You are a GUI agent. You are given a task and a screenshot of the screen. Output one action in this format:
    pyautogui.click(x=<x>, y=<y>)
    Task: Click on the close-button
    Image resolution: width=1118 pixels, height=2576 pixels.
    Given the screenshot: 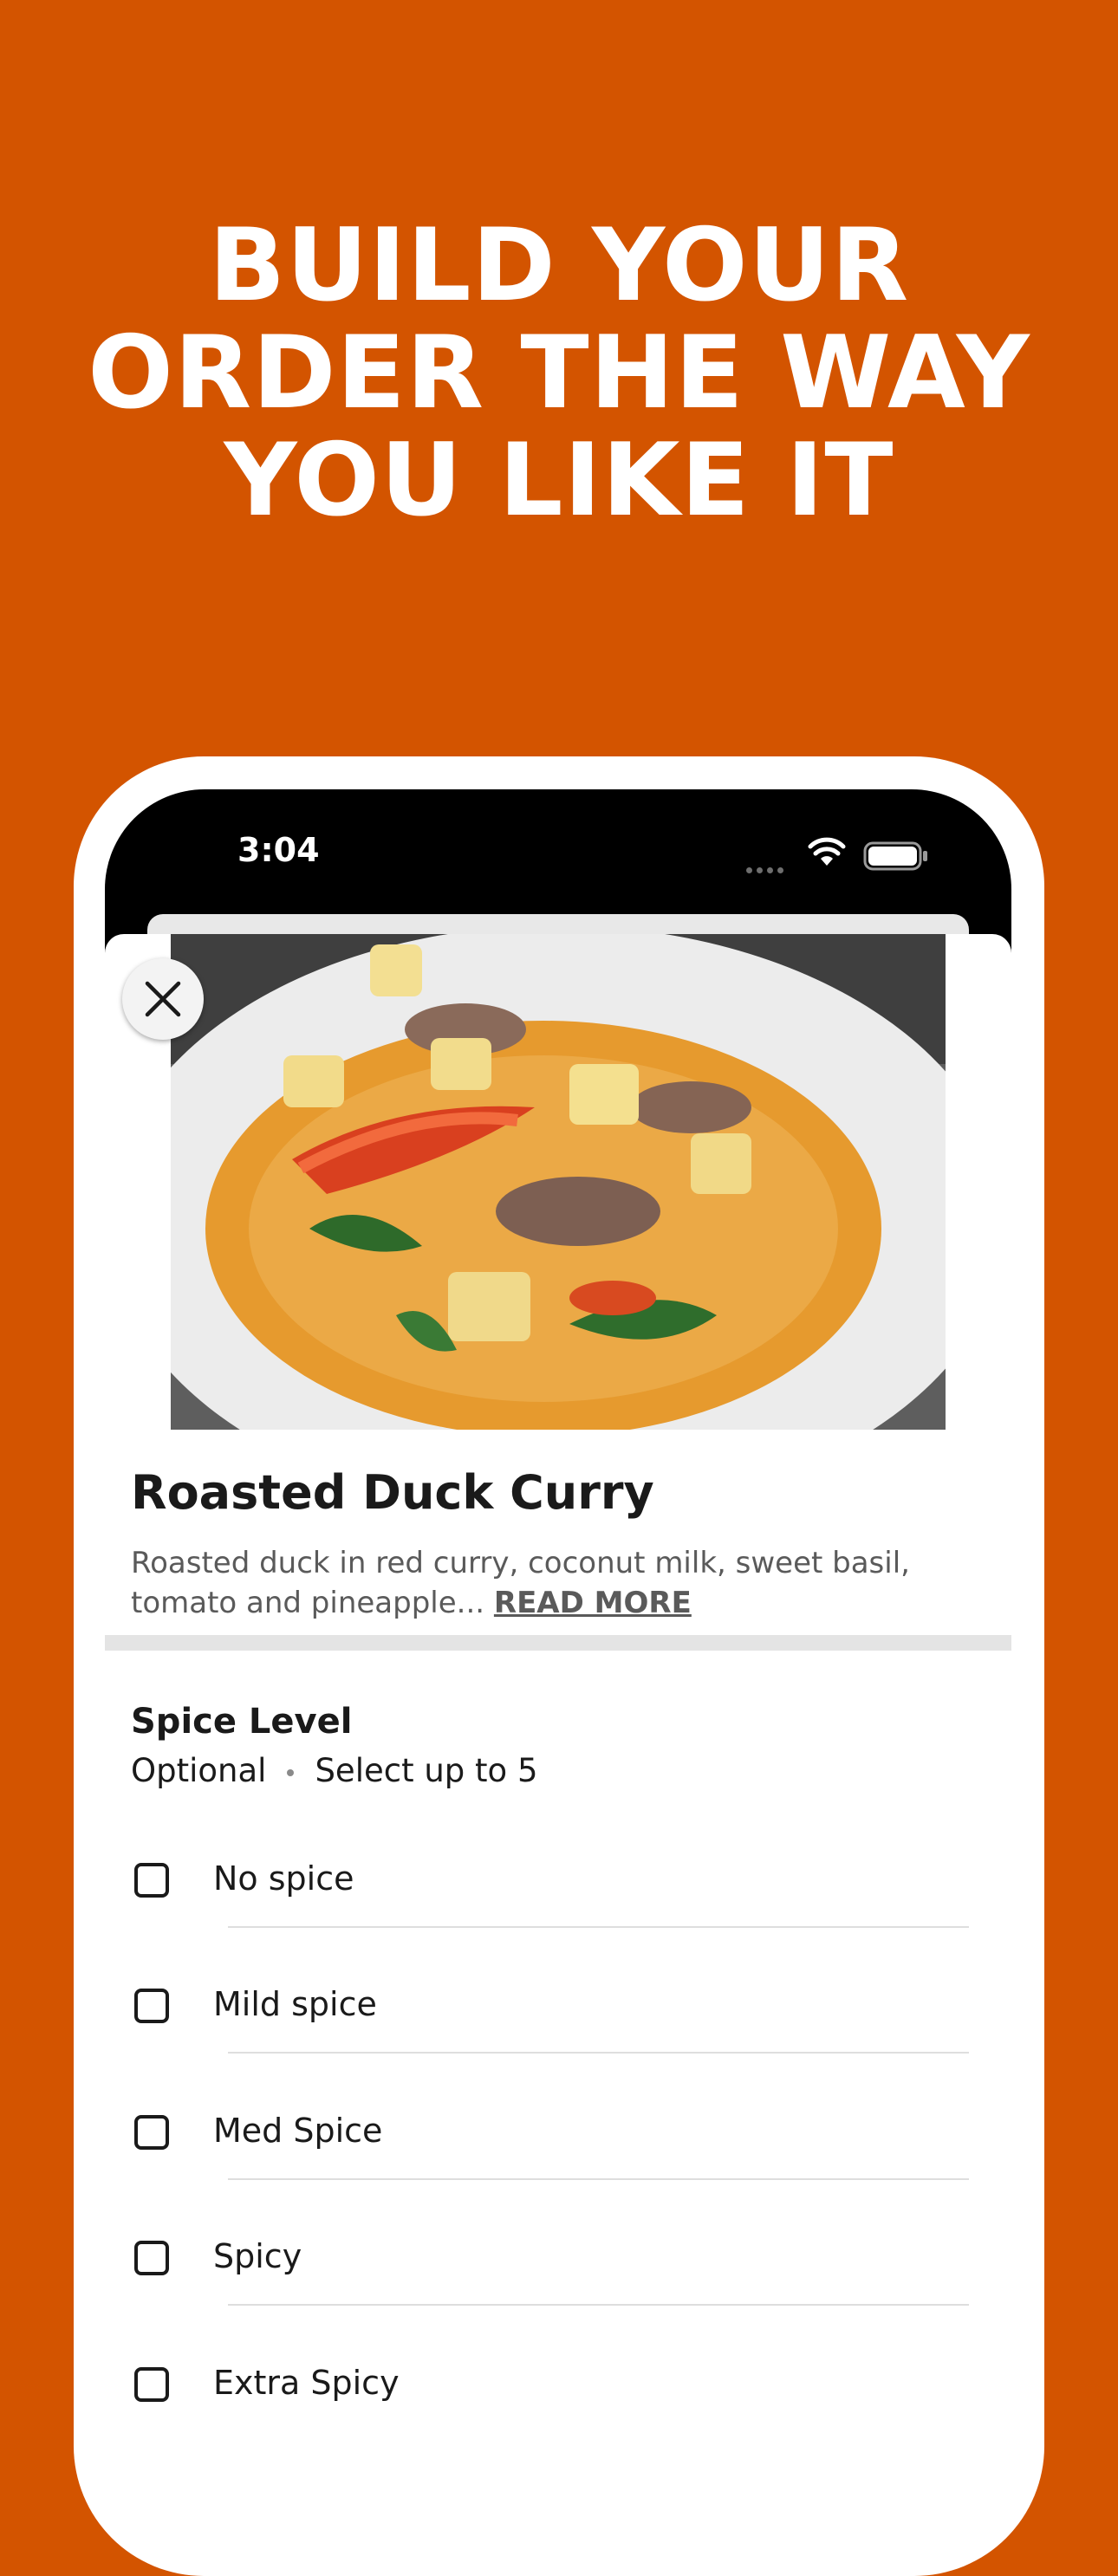 What is the action you would take?
    pyautogui.click(x=163, y=999)
    